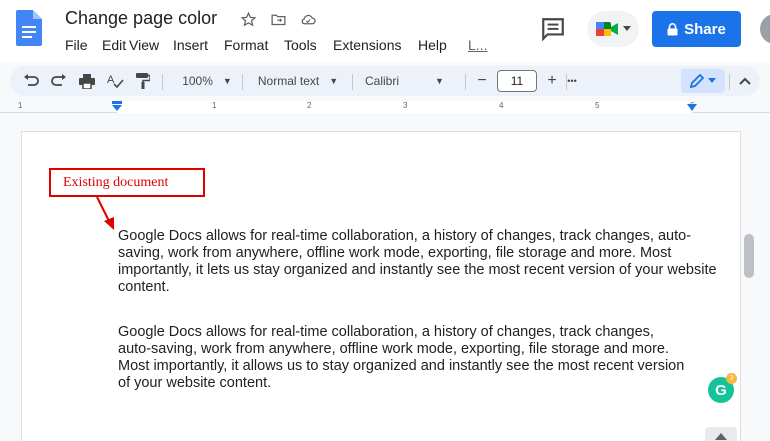  I want to click on grammarly-badge: 3, so click(731, 378).